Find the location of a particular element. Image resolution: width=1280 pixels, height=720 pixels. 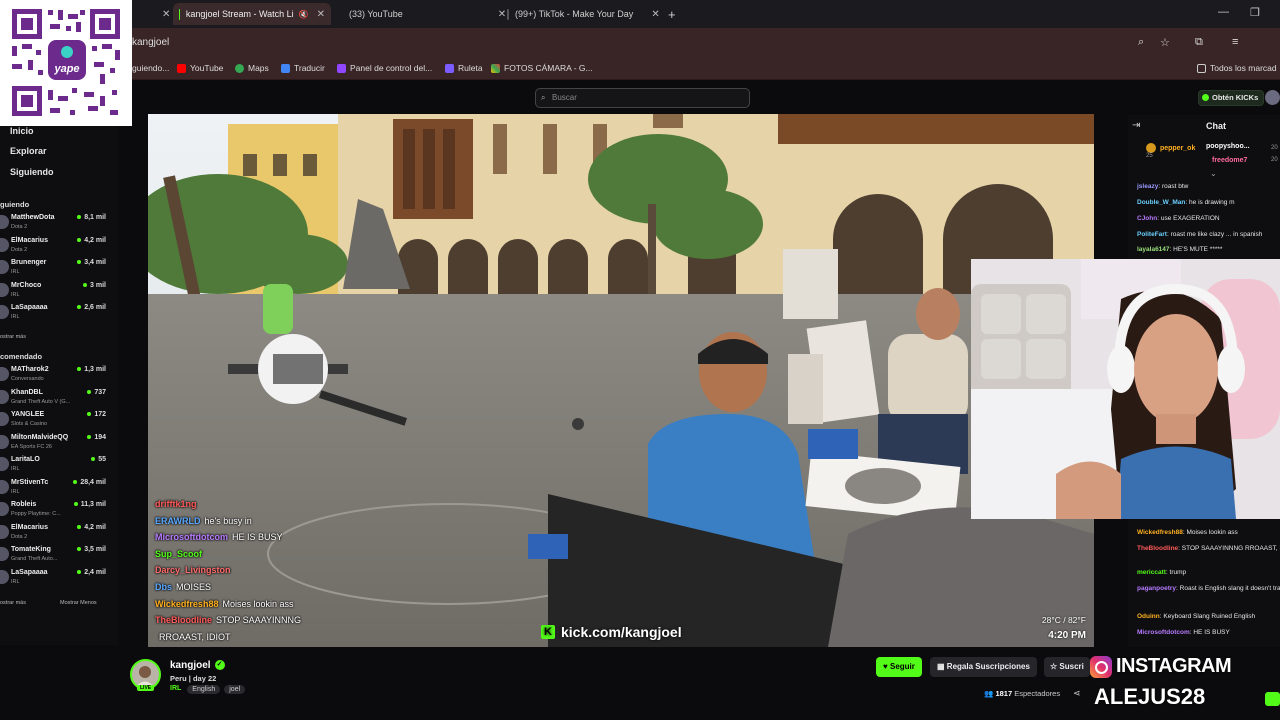

sidebar-channel: MrStivenTc IRL 28,4 mil is located at coordinates (59, 489).